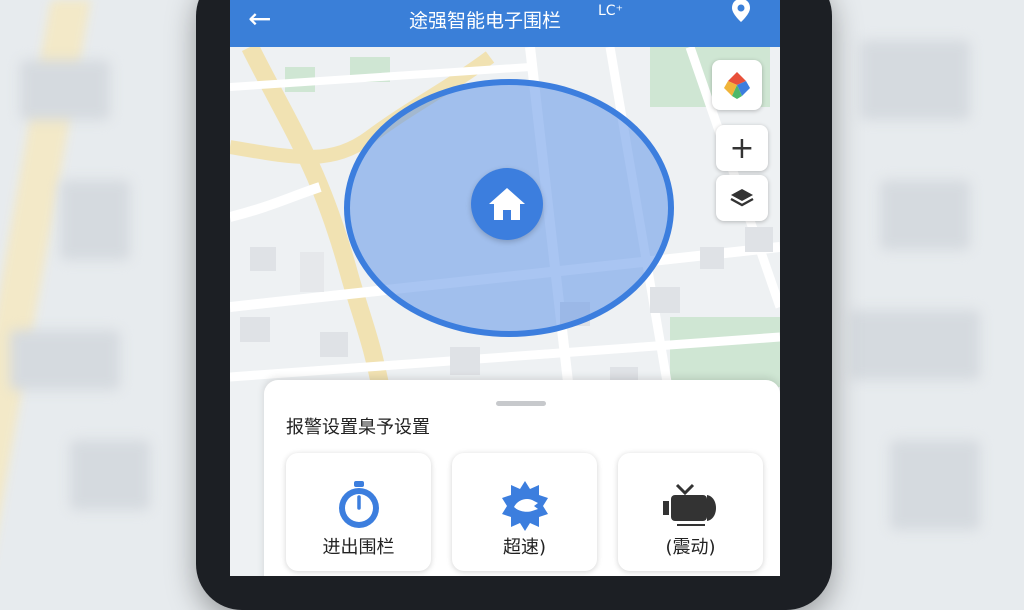 The width and height of the screenshot is (1024, 610). What do you see at coordinates (741, 12) in the screenshot?
I see `location-pin-icon` at bounding box center [741, 12].